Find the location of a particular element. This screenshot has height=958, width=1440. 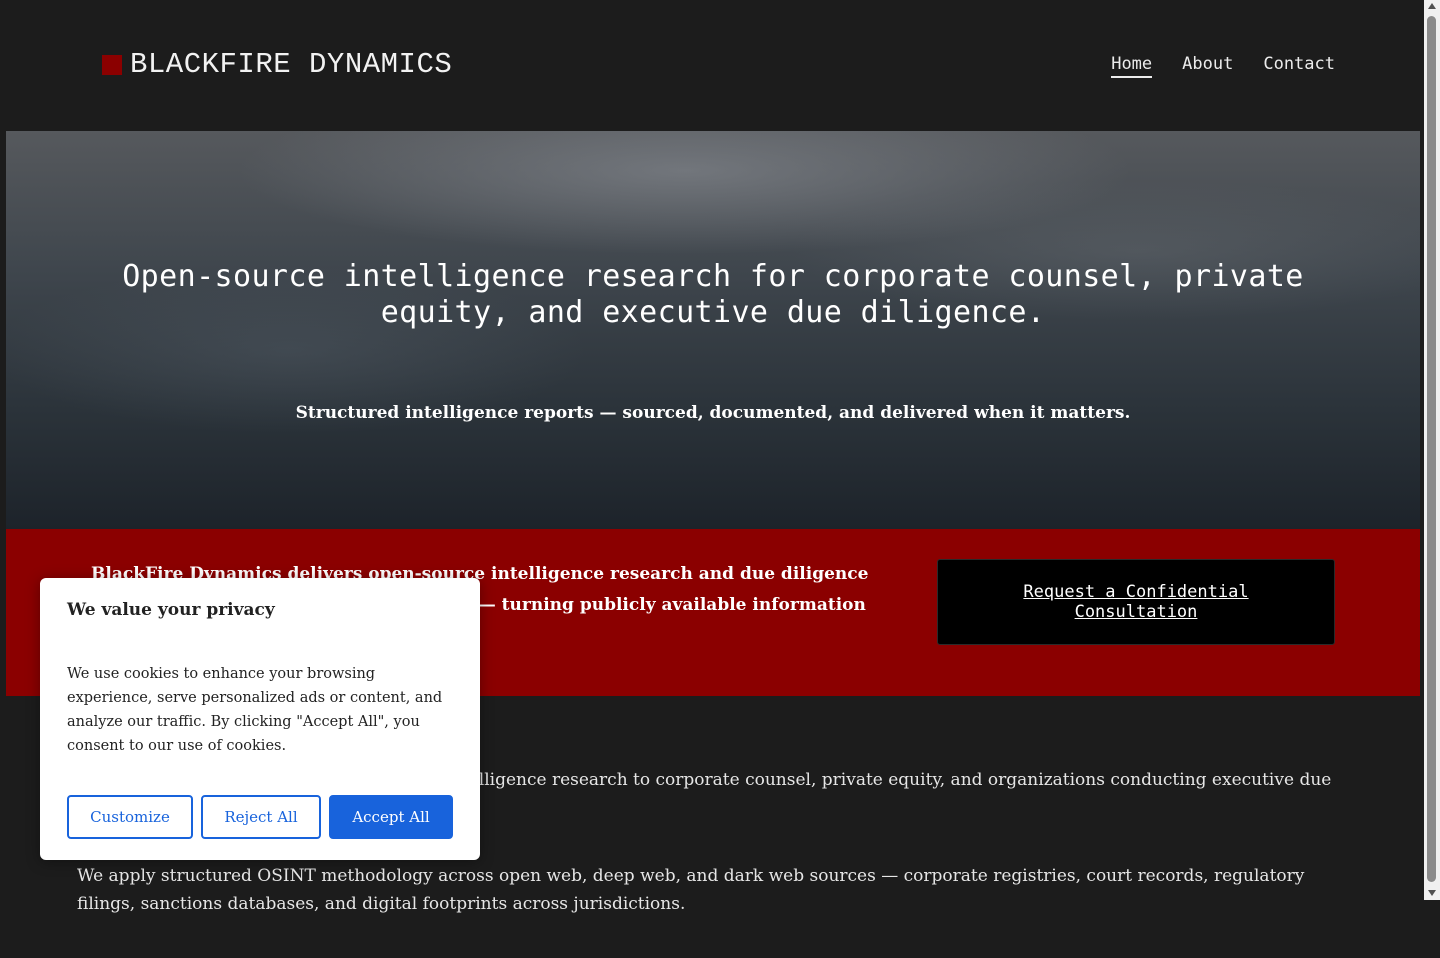

brand-logo: BLACKFIRE DYNAMICS is located at coordinates (277, 64).